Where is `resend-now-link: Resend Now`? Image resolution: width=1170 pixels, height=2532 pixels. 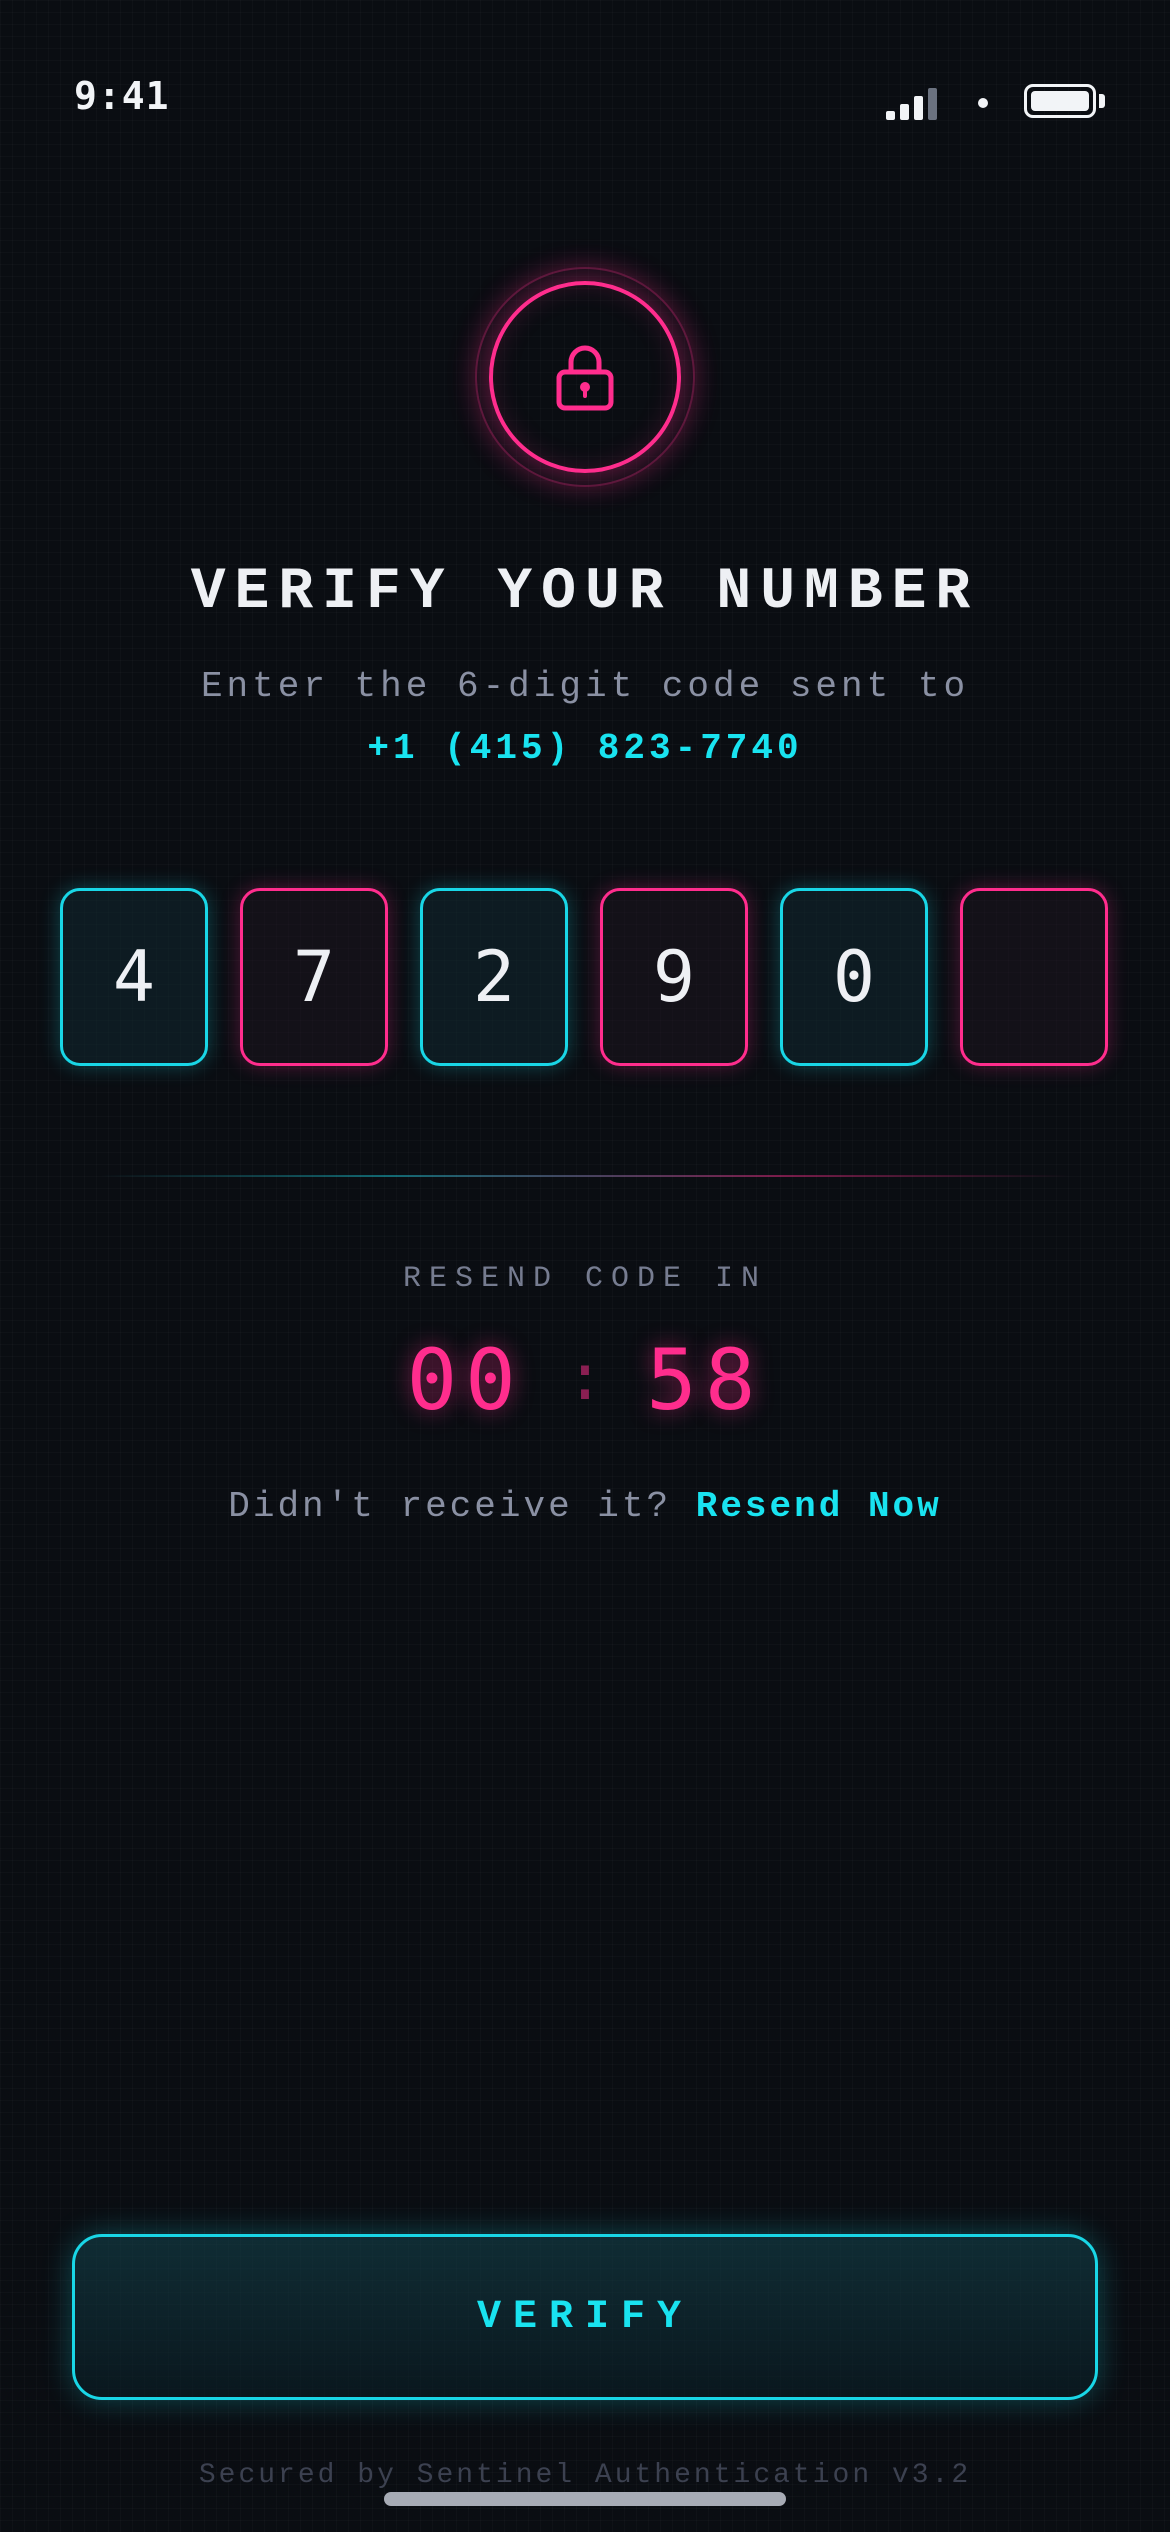 resend-now-link: Resend Now is located at coordinates (819, 1506).